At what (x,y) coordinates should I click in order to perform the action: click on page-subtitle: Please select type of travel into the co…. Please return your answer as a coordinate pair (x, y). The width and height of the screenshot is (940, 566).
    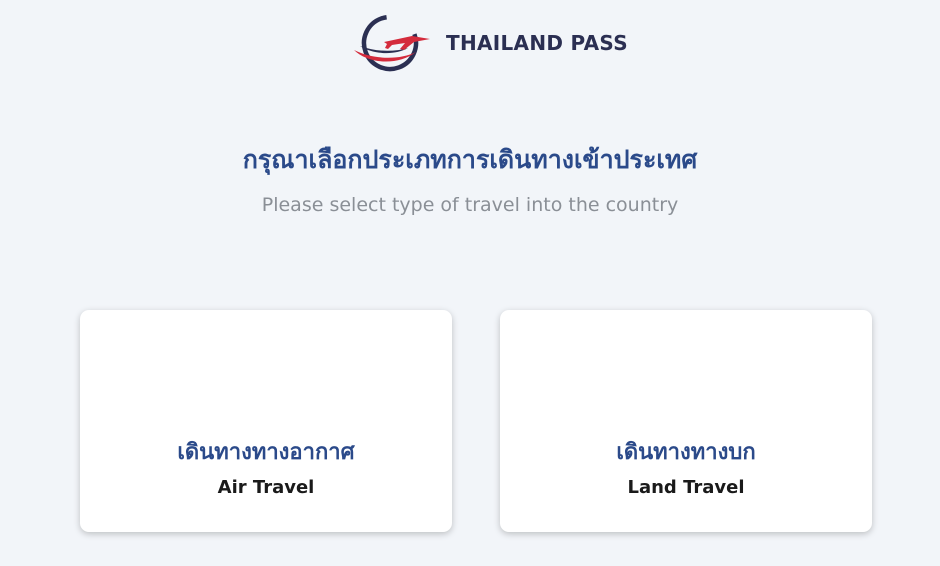
    Looking at the image, I should click on (470, 205).